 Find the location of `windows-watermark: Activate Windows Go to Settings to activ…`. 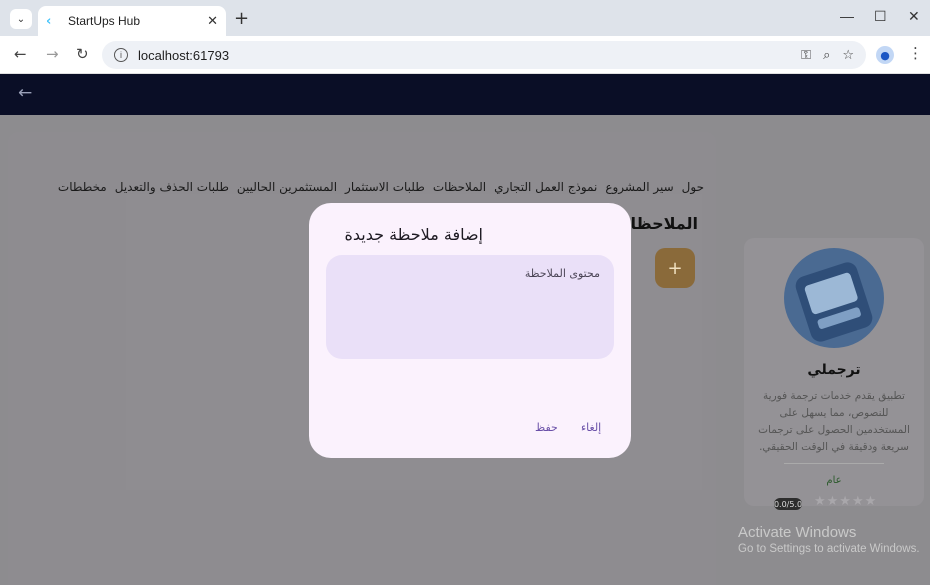

windows-watermark: Activate Windows Go to Settings to activ… is located at coordinates (829, 539).